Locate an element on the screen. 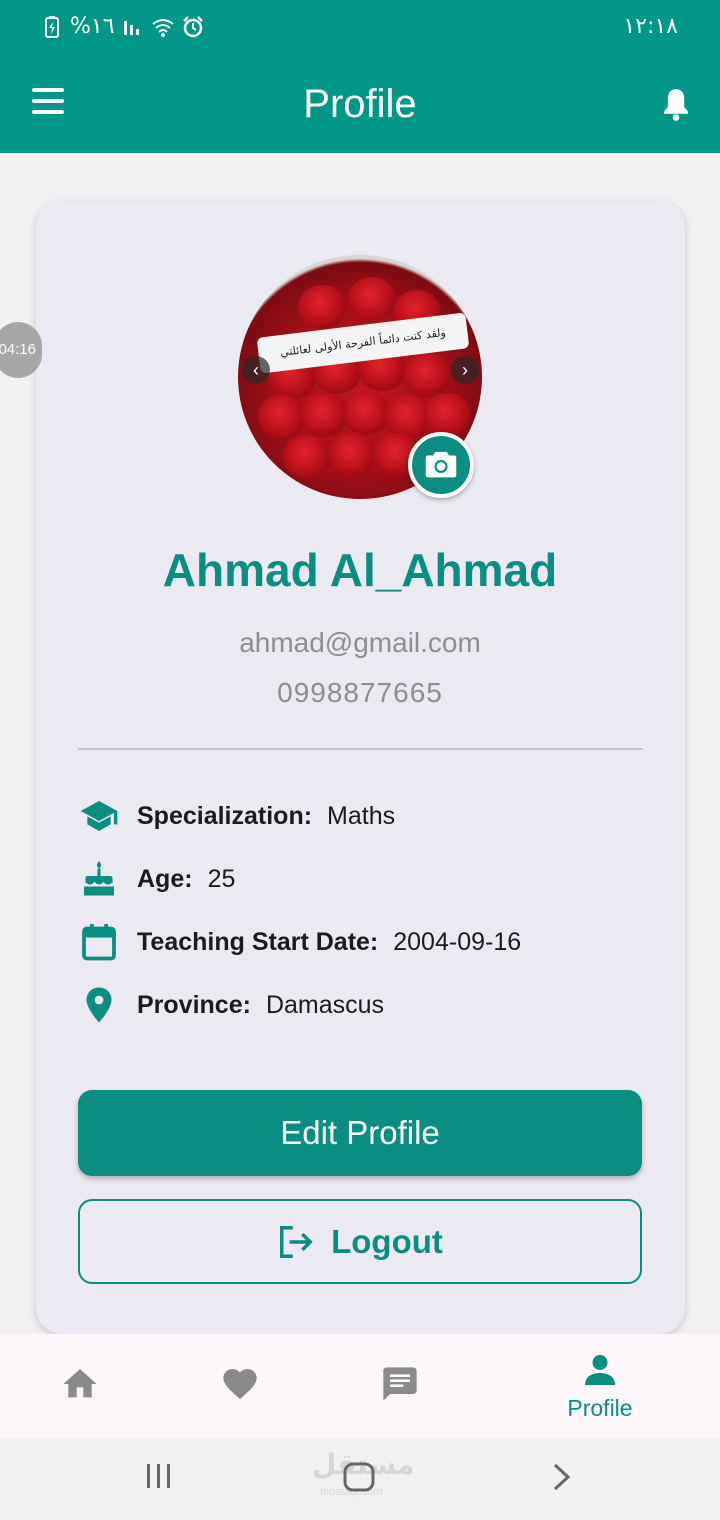  nav-favorites is located at coordinates (240, 1386).